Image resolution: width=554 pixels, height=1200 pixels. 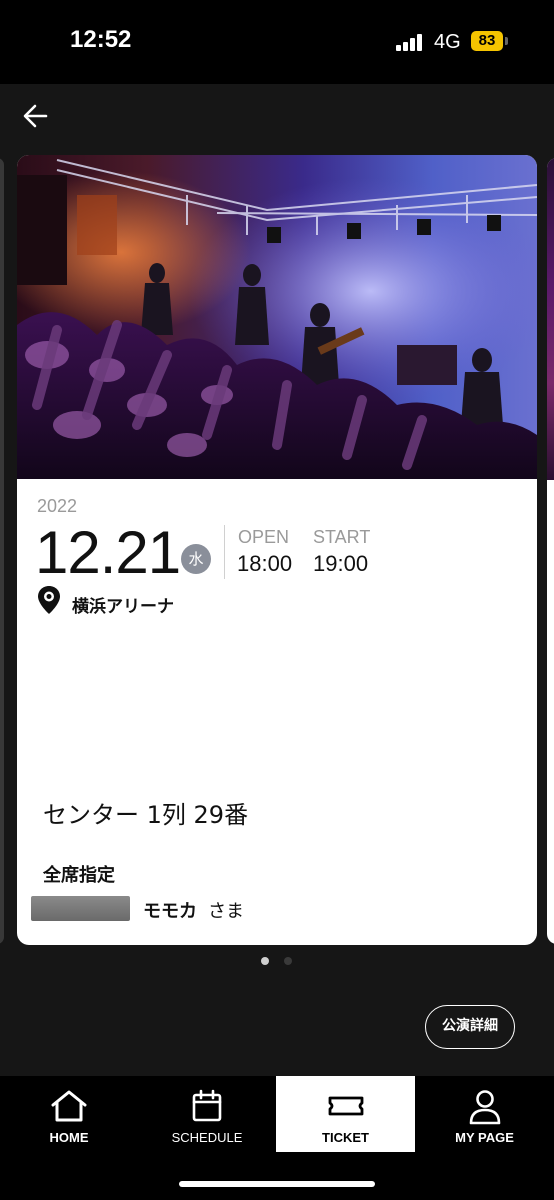 What do you see at coordinates (123, 607) in the screenshot?
I see `venue-name: 横浜アリーナ` at bounding box center [123, 607].